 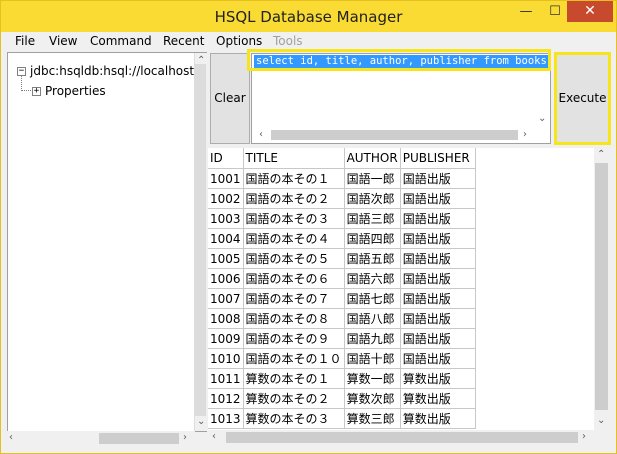 What do you see at coordinates (11, 438) in the screenshot?
I see `scroll-left-arrow-icon: ‹` at bounding box center [11, 438].